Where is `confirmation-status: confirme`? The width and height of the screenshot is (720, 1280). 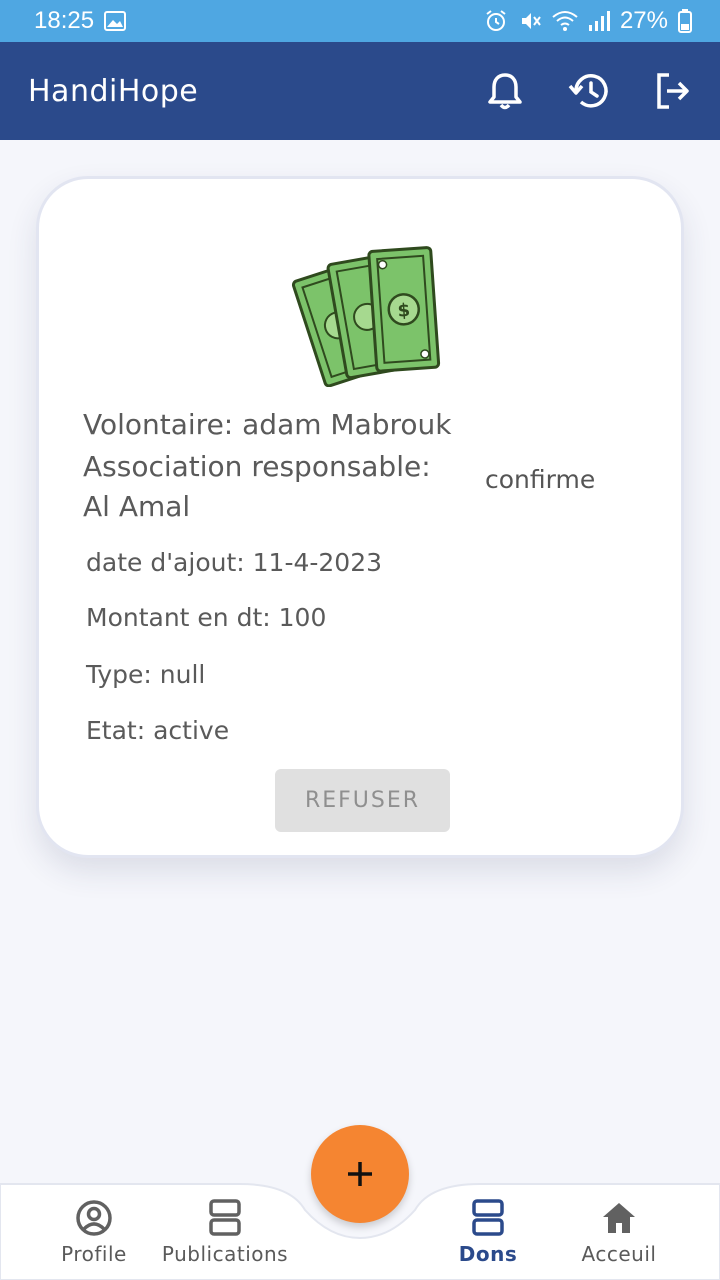
confirmation-status: confirme is located at coordinates (540, 479).